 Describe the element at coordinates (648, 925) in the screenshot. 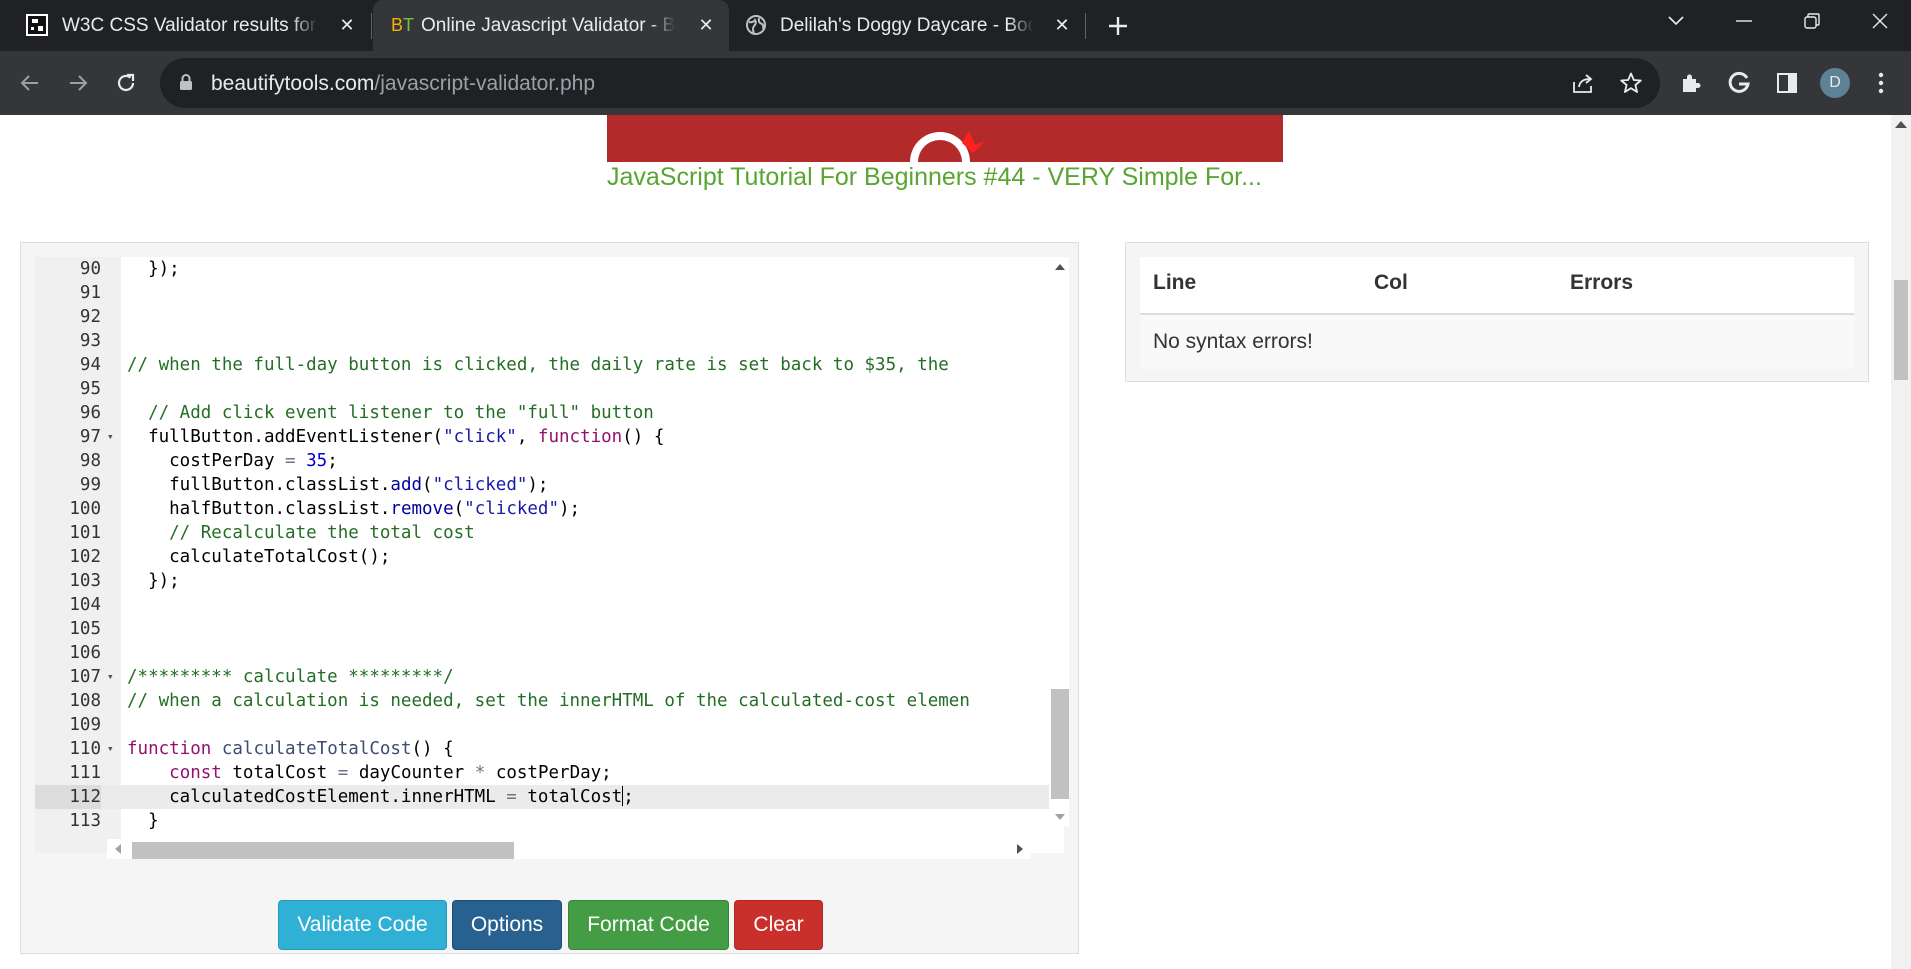

I see `format-code-button: Format Code` at that location.